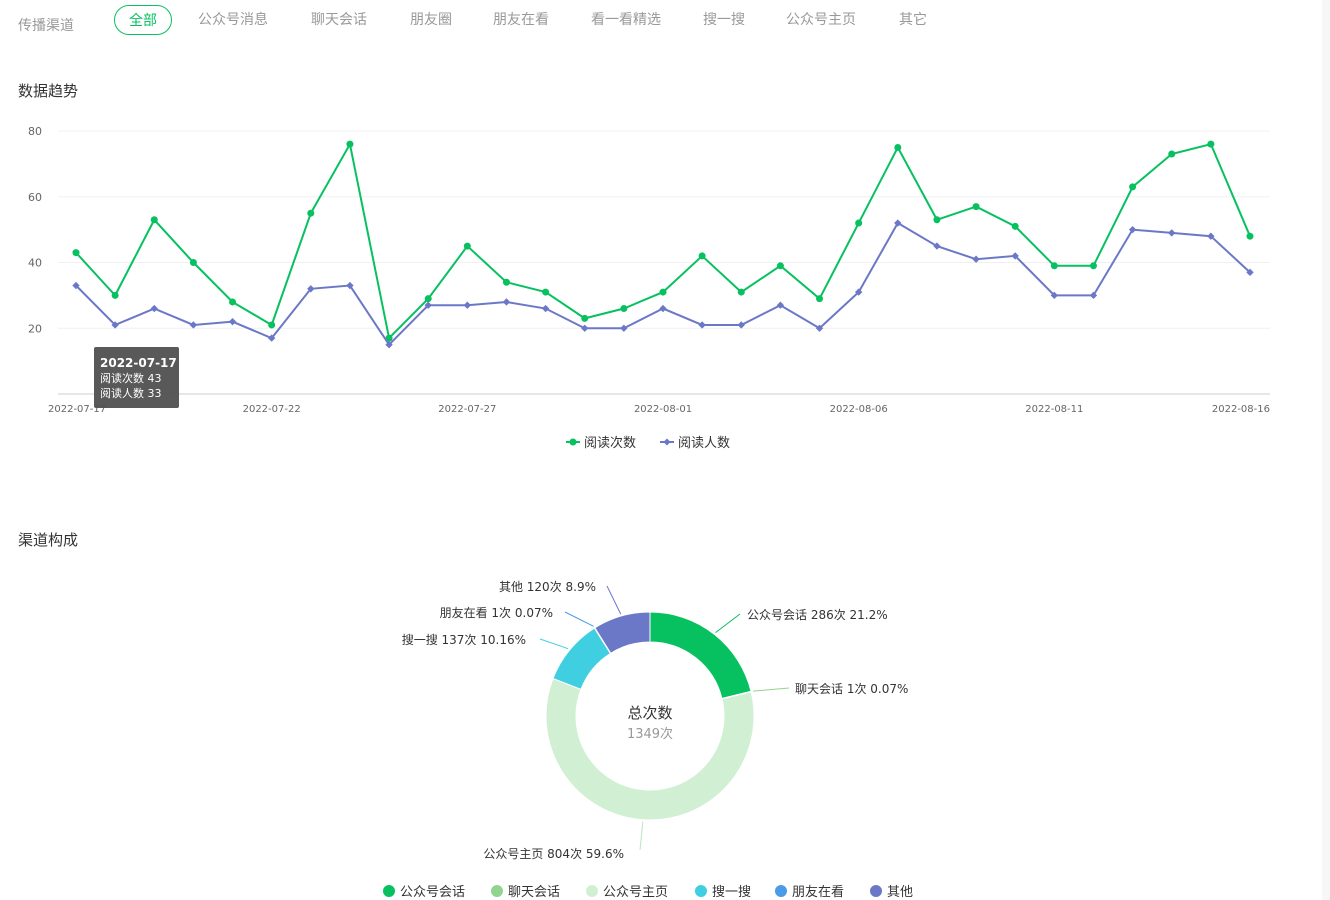  Describe the element at coordinates (46, 26) in the screenshot. I see `channel-label: 传播渠道` at that location.